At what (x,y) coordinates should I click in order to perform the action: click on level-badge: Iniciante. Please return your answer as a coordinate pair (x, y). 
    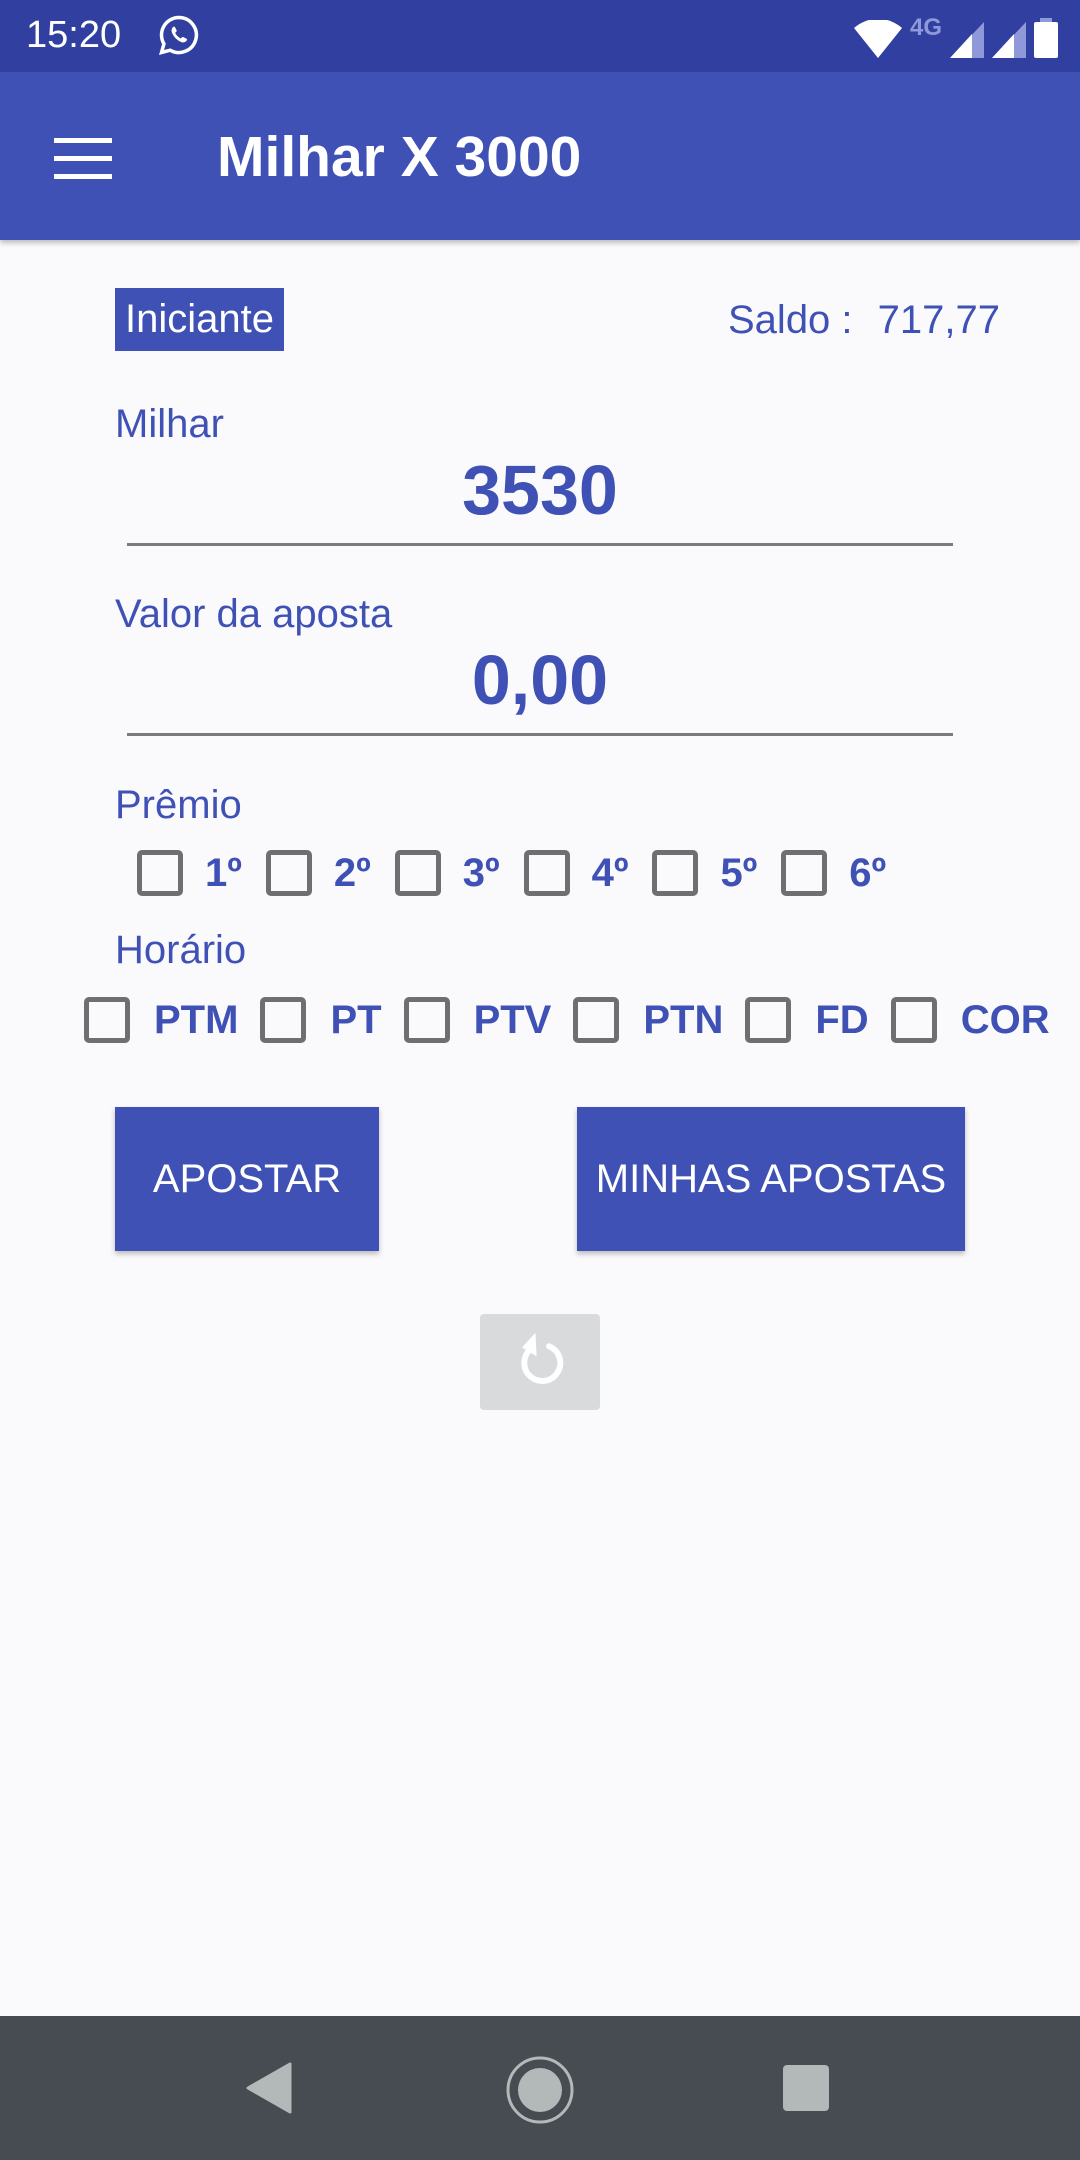
    Looking at the image, I should click on (199, 319).